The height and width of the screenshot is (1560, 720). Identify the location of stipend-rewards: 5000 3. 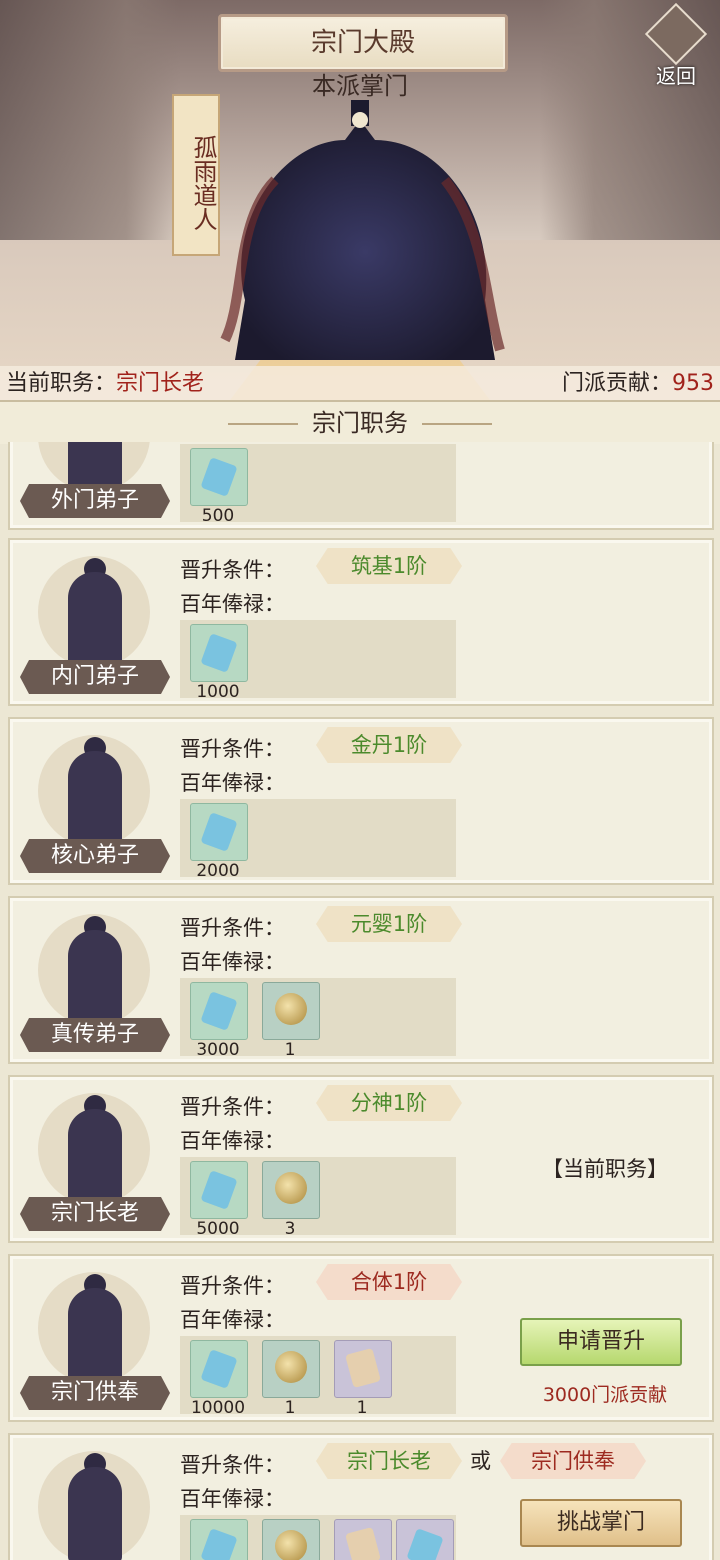
(318, 1198).